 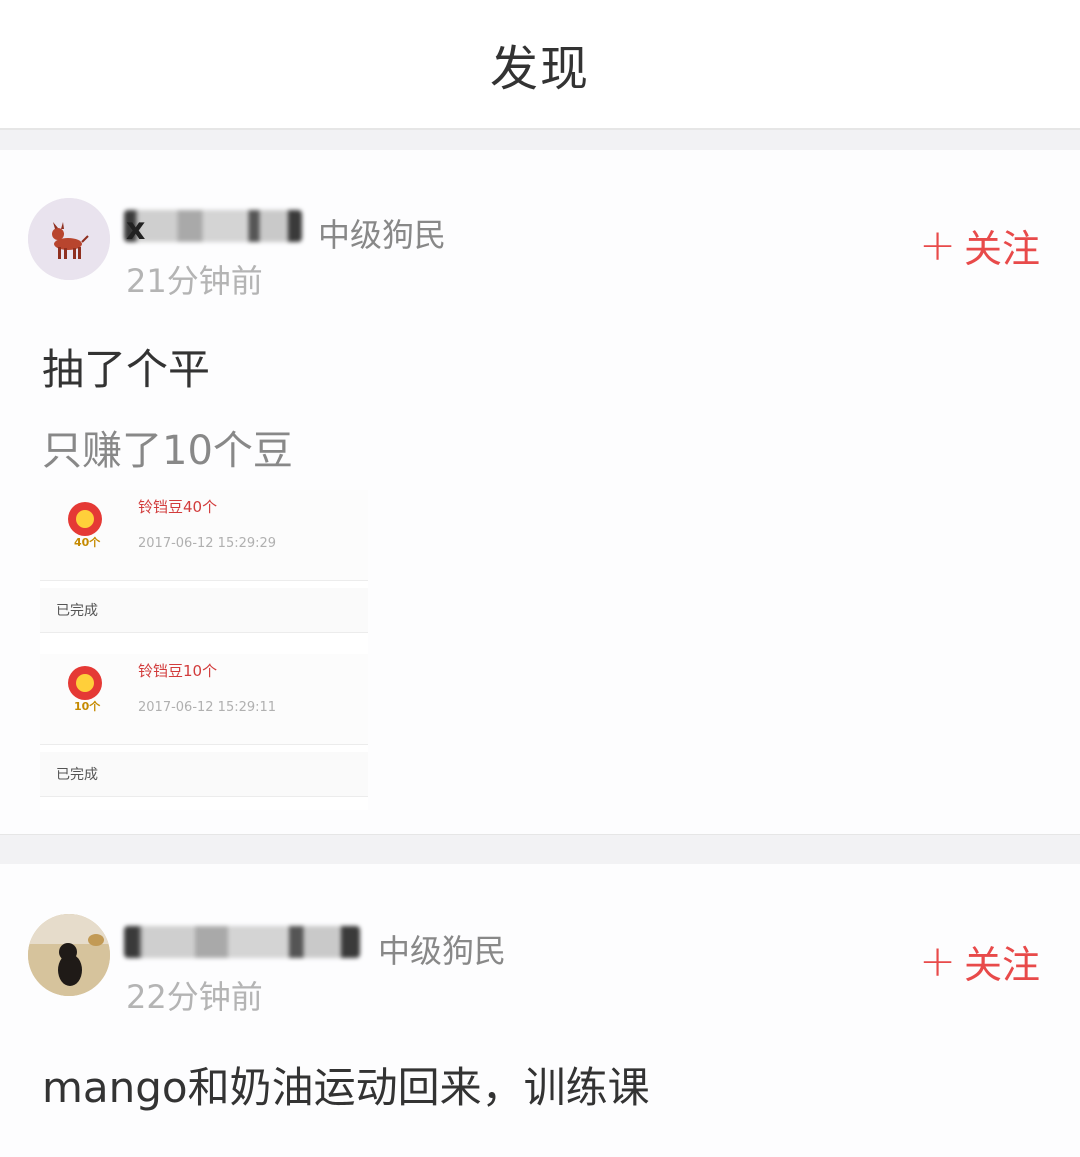 I want to click on list-item: 40个 铃铛豆40个 2017-06-12 15:29:29, so click(x=204, y=535).